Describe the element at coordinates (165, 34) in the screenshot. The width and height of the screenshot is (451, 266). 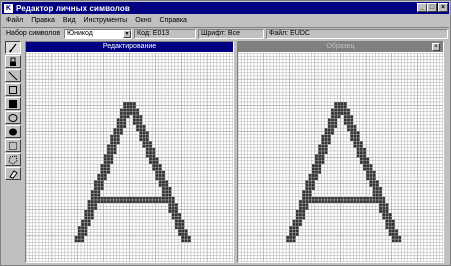
I see `code-field: Код: E013` at that location.